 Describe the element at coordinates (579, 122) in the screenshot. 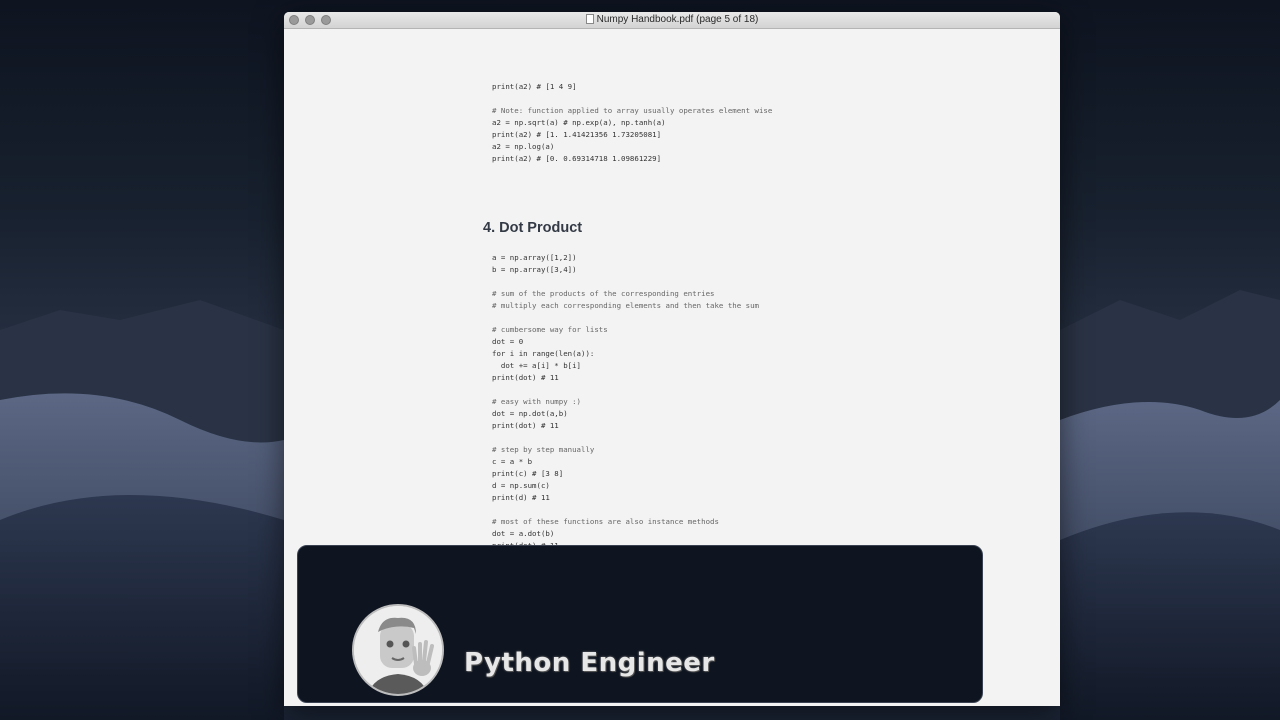

I see `code-line: a2 = np.sqrt(a) # np.exp(a), np.tanh(a)` at that location.